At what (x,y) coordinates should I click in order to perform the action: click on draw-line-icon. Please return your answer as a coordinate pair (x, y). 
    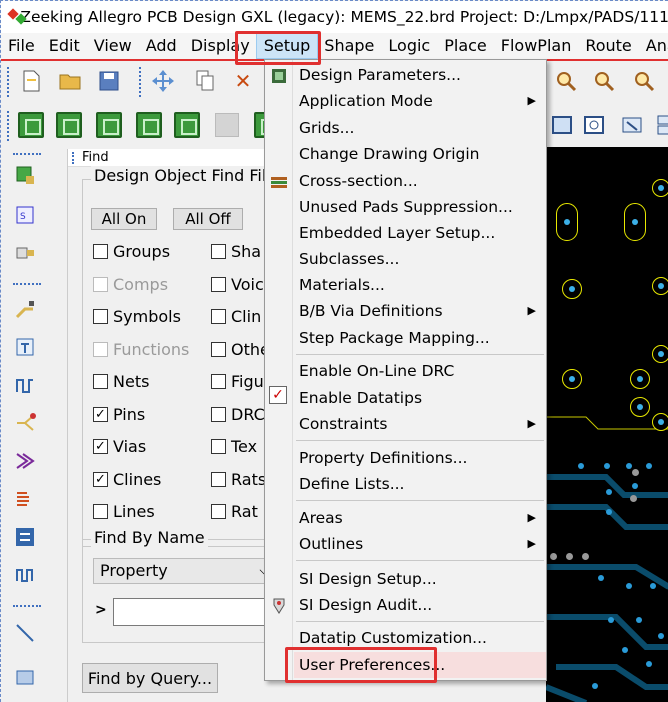
    Looking at the image, I should click on (25, 633).